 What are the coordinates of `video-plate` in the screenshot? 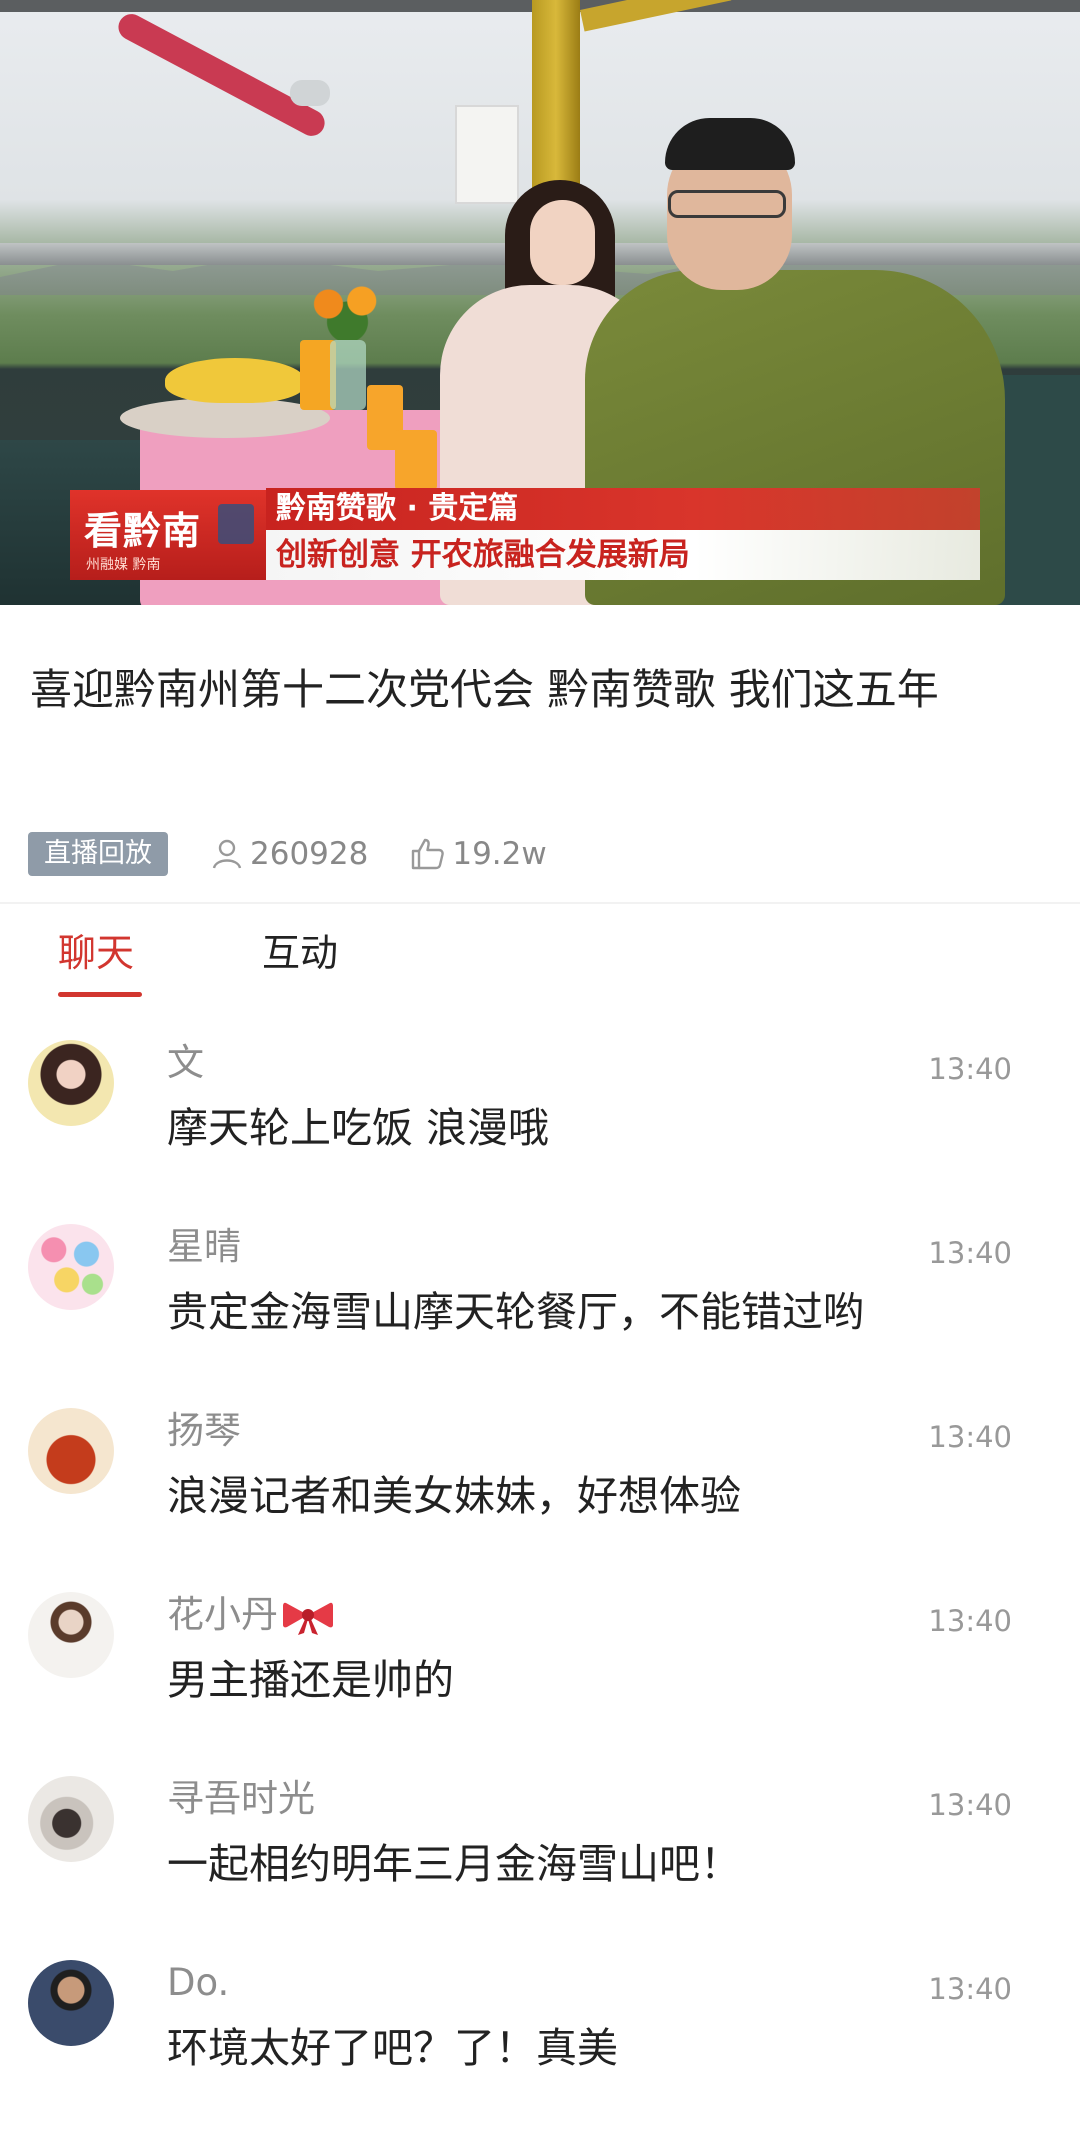 It's located at (225, 418).